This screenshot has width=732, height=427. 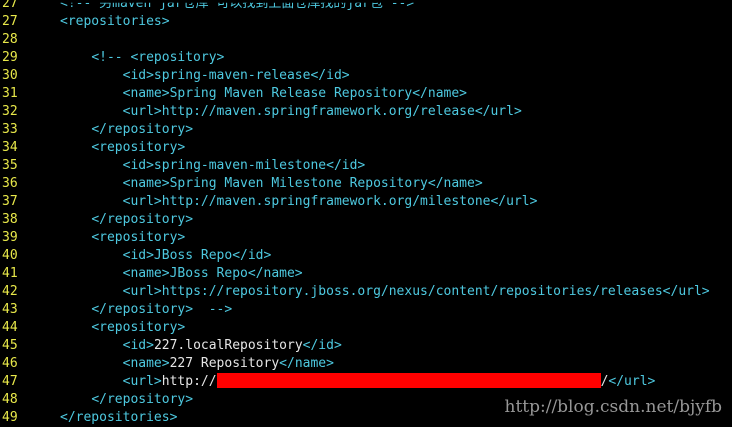 I want to click on line-number: 46, so click(x=10, y=363).